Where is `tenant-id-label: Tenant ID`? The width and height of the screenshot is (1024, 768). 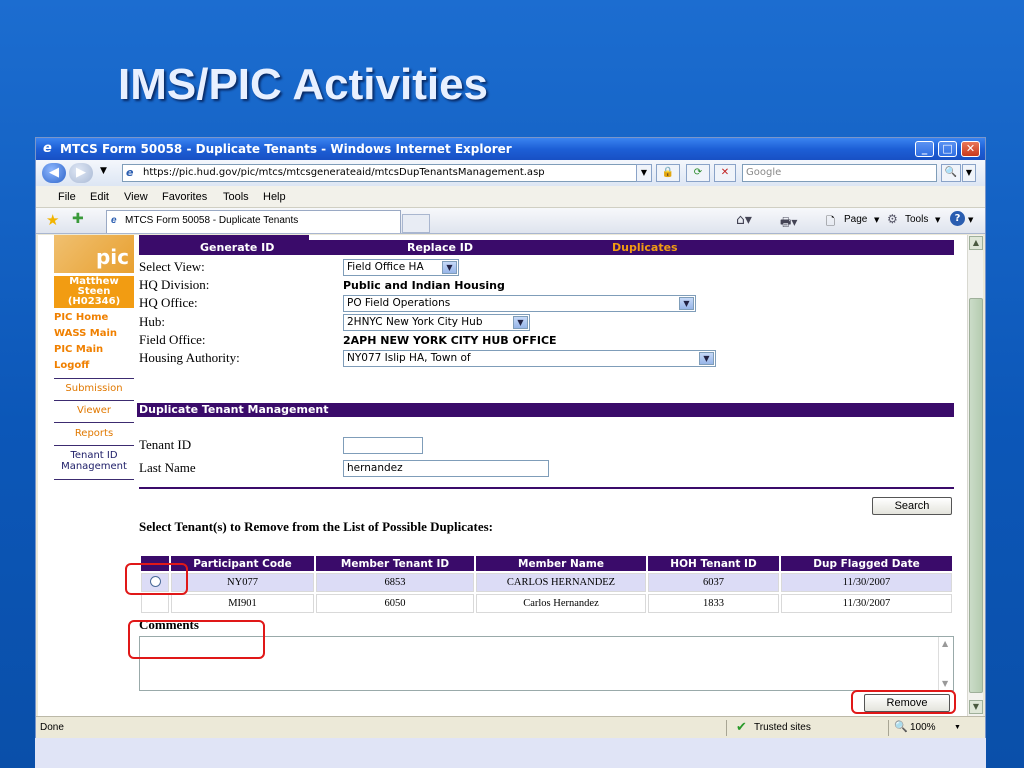
tenant-id-label: Tenant ID is located at coordinates (165, 444).